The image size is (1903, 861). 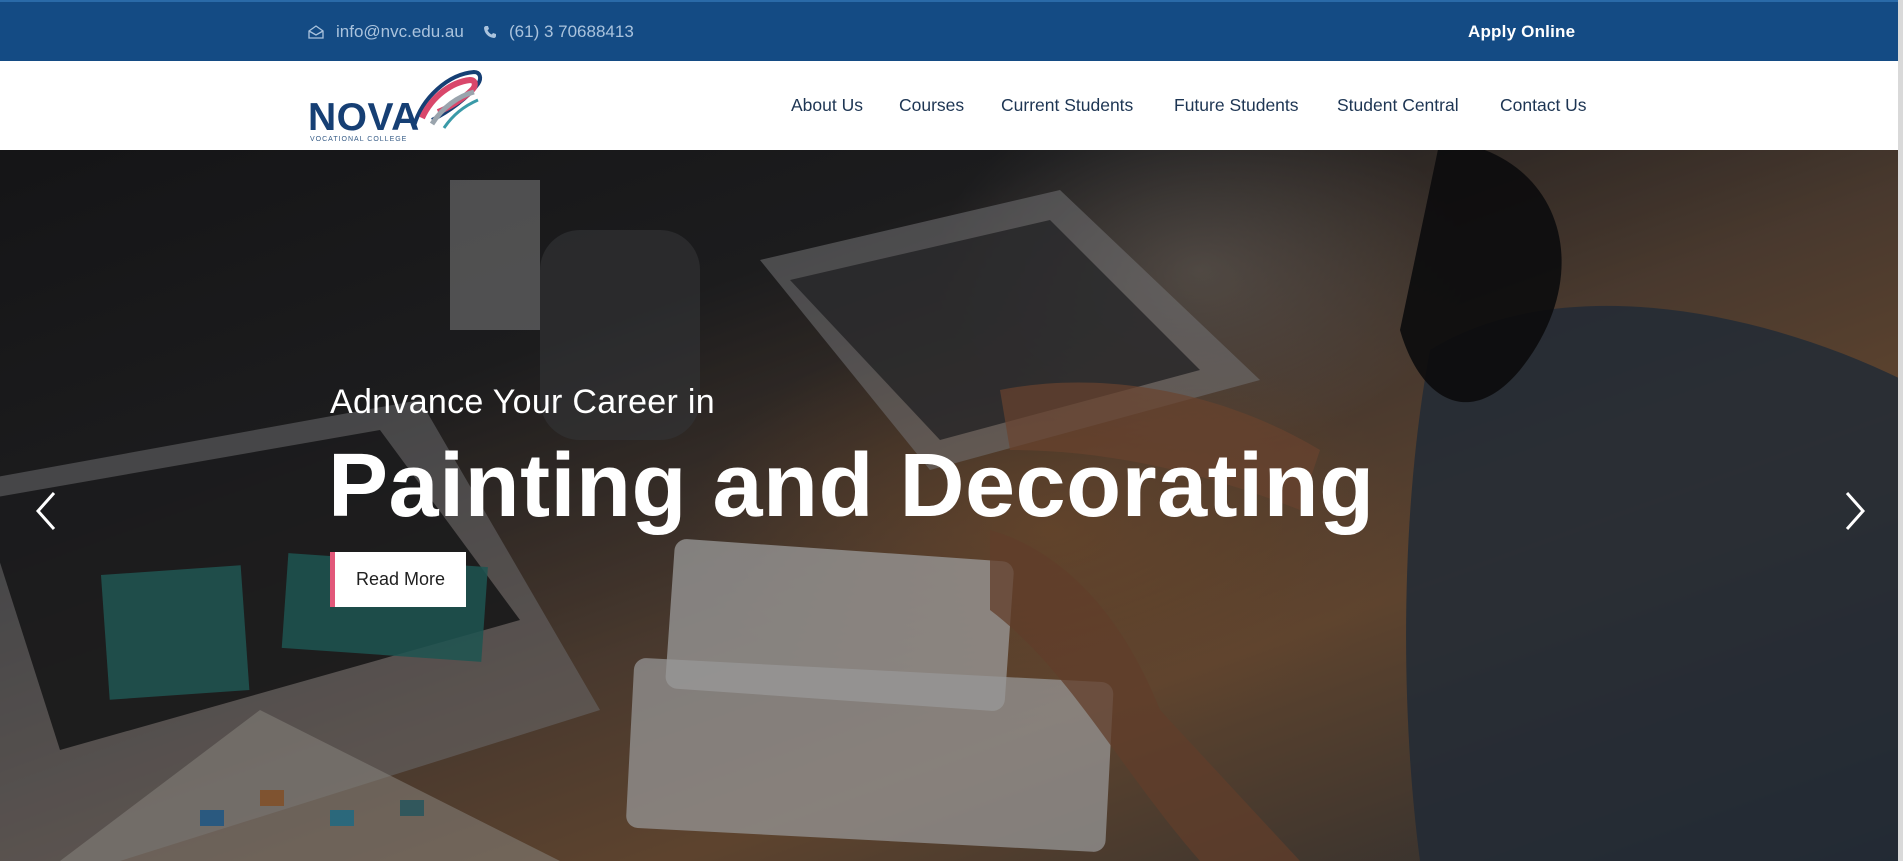 What do you see at coordinates (398, 579) in the screenshot?
I see `read-more-button: Read More` at bounding box center [398, 579].